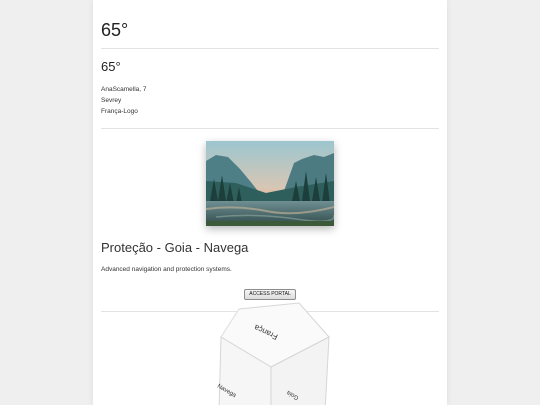 The width and height of the screenshot is (540, 405). I want to click on address-line: Sevrey, so click(111, 100).